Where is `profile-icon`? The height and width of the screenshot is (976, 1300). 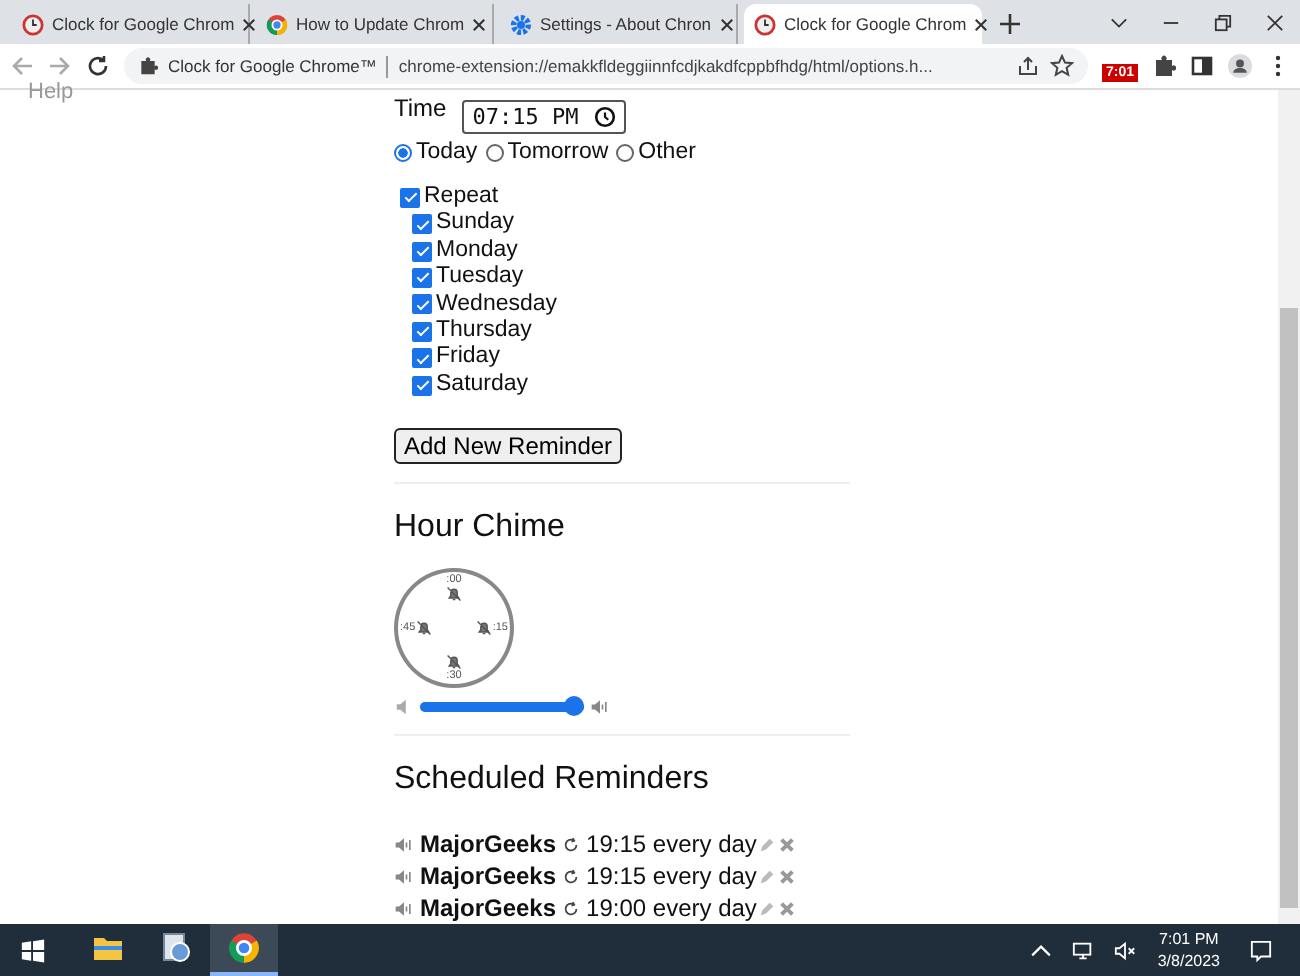 profile-icon is located at coordinates (1240, 66).